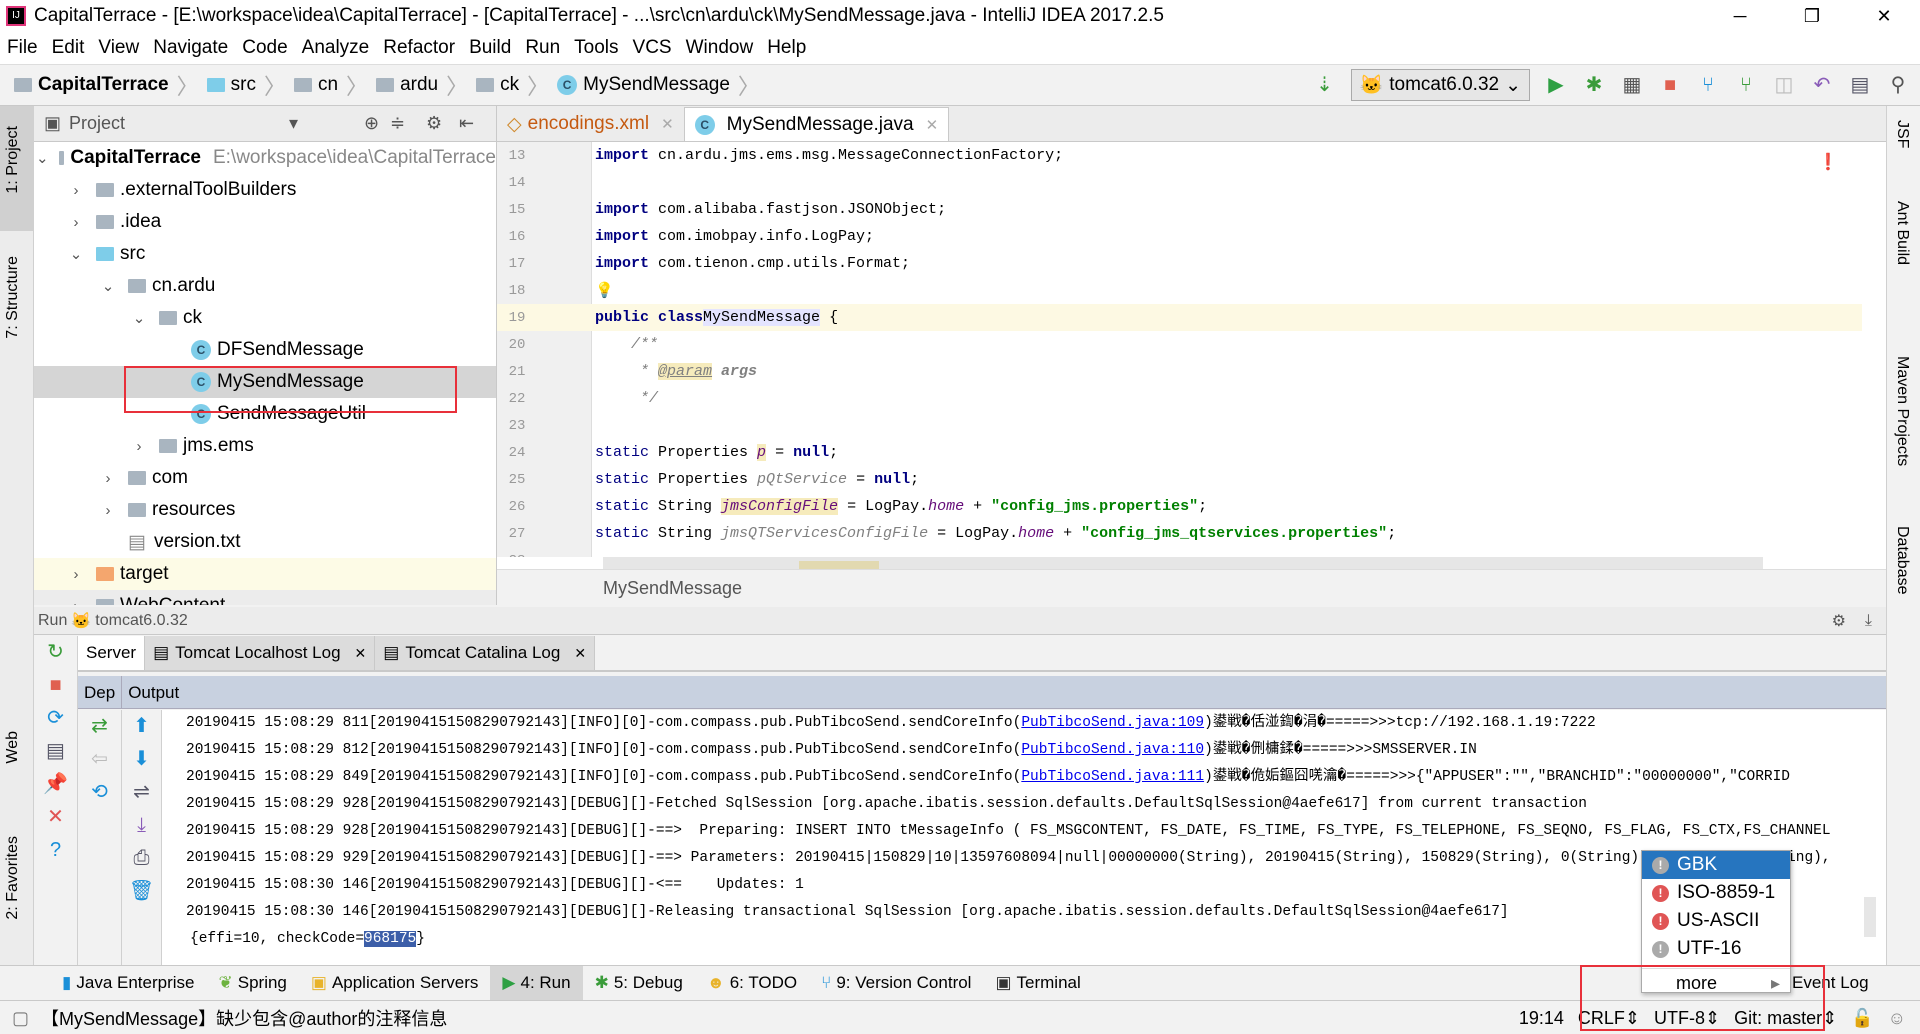 Image resolution: width=1920 pixels, height=1034 pixels. What do you see at coordinates (1037, 983) in the screenshot?
I see `tool-terminal: ▣ Terminal` at bounding box center [1037, 983].